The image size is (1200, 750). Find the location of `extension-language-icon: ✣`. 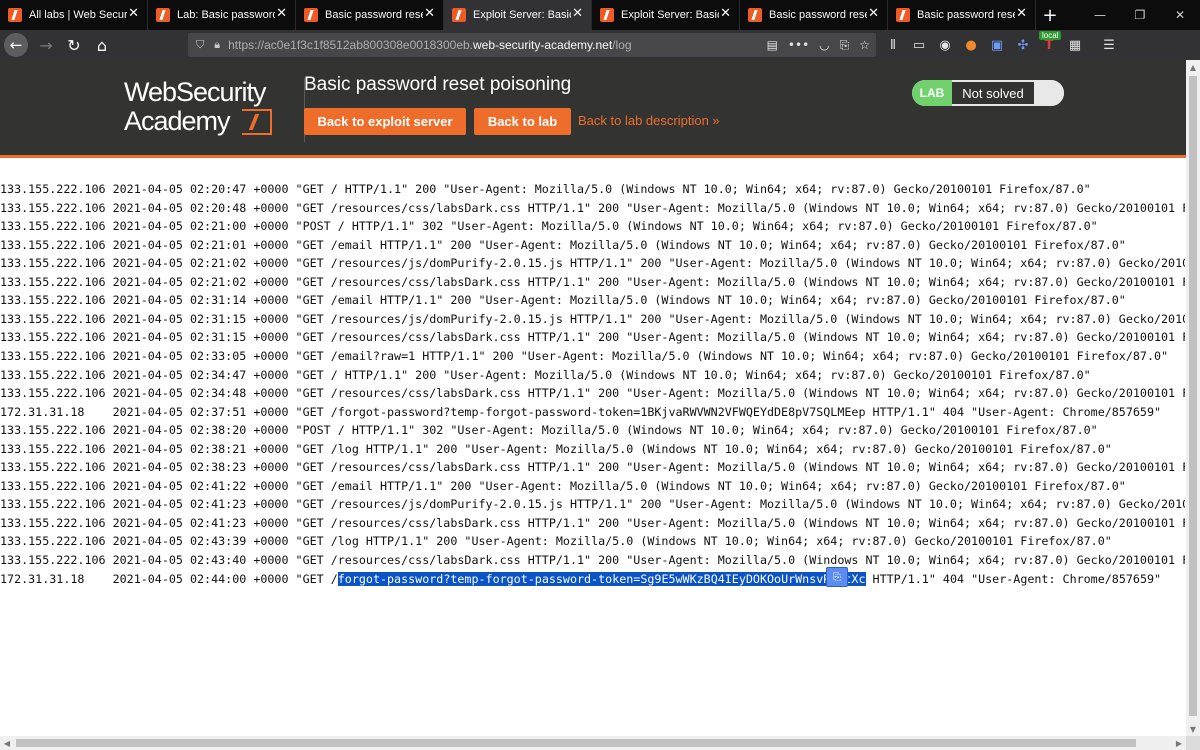

extension-language-icon: ✣ is located at coordinates (1023, 45).